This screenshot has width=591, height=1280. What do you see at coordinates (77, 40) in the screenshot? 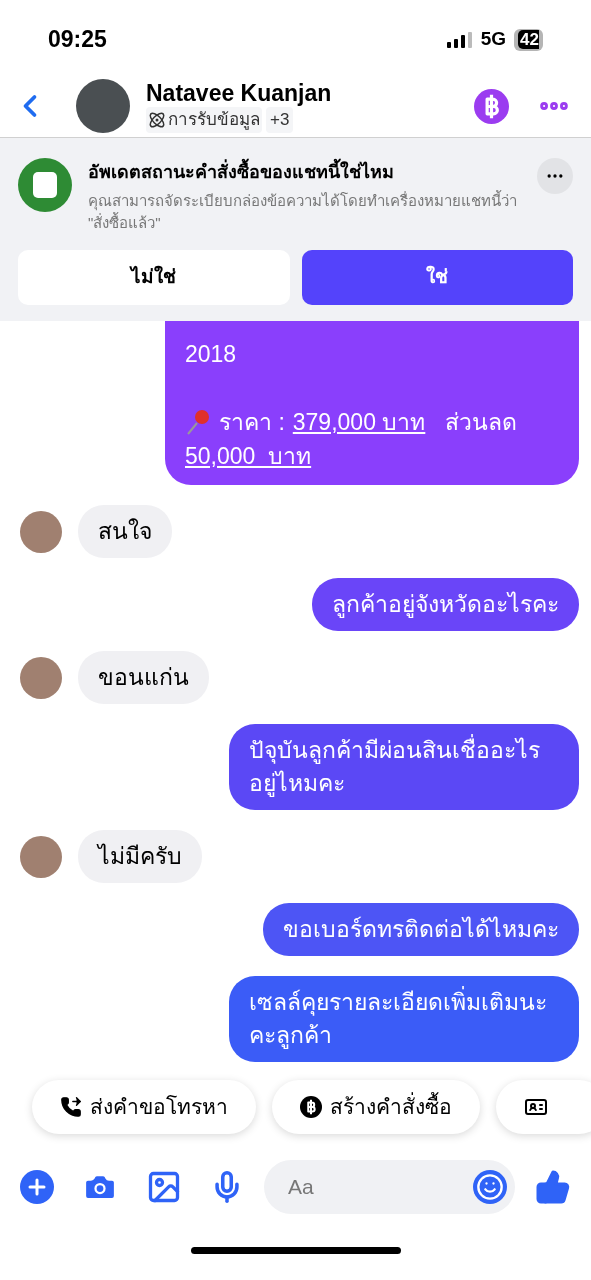
I see `status-time: 09:25` at bounding box center [77, 40].